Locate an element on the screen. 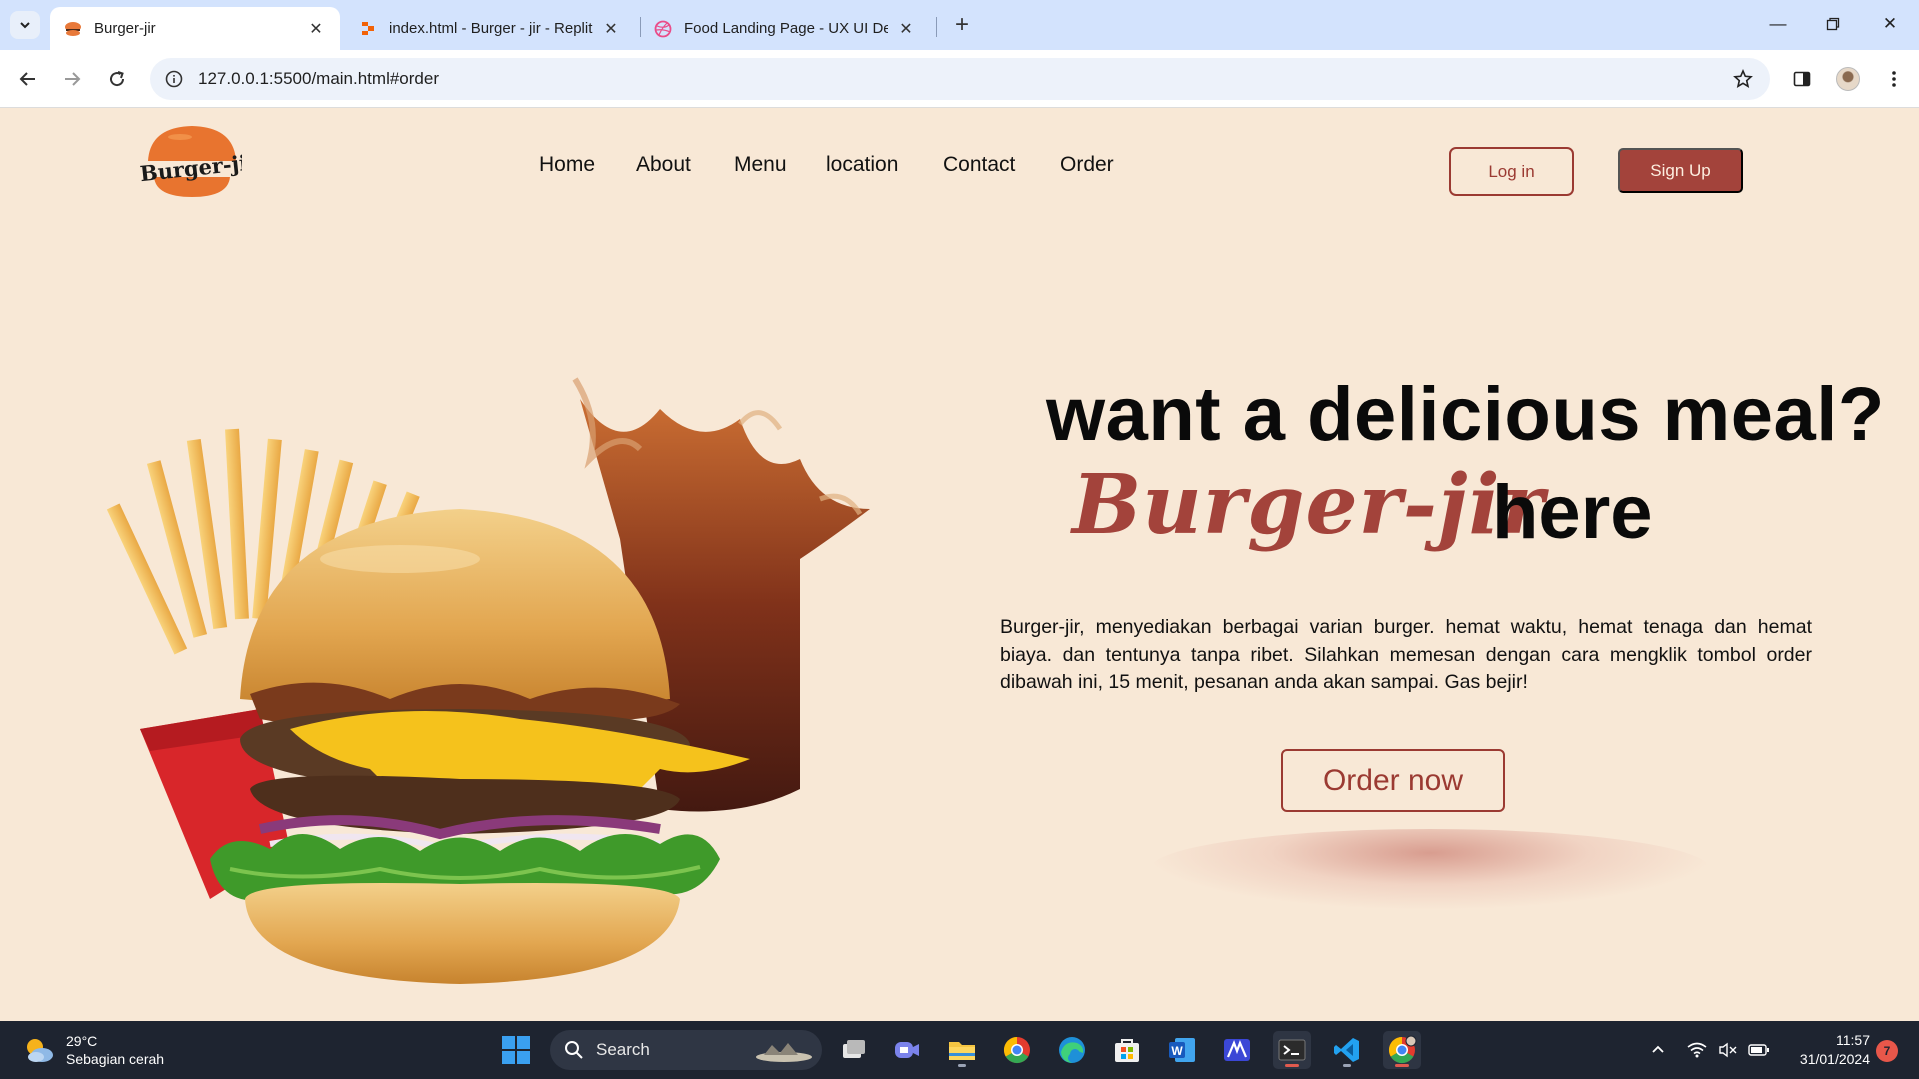  reload-icon is located at coordinates (117, 79).